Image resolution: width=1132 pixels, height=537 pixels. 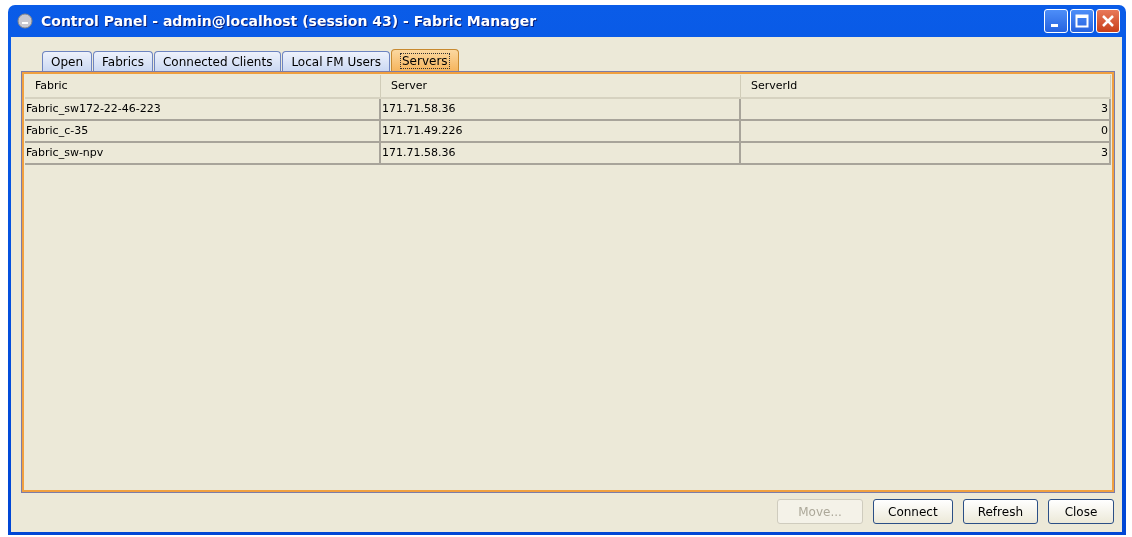 What do you see at coordinates (203, 131) in the screenshot?
I see `table-cell: Fabric_c-35` at bounding box center [203, 131].